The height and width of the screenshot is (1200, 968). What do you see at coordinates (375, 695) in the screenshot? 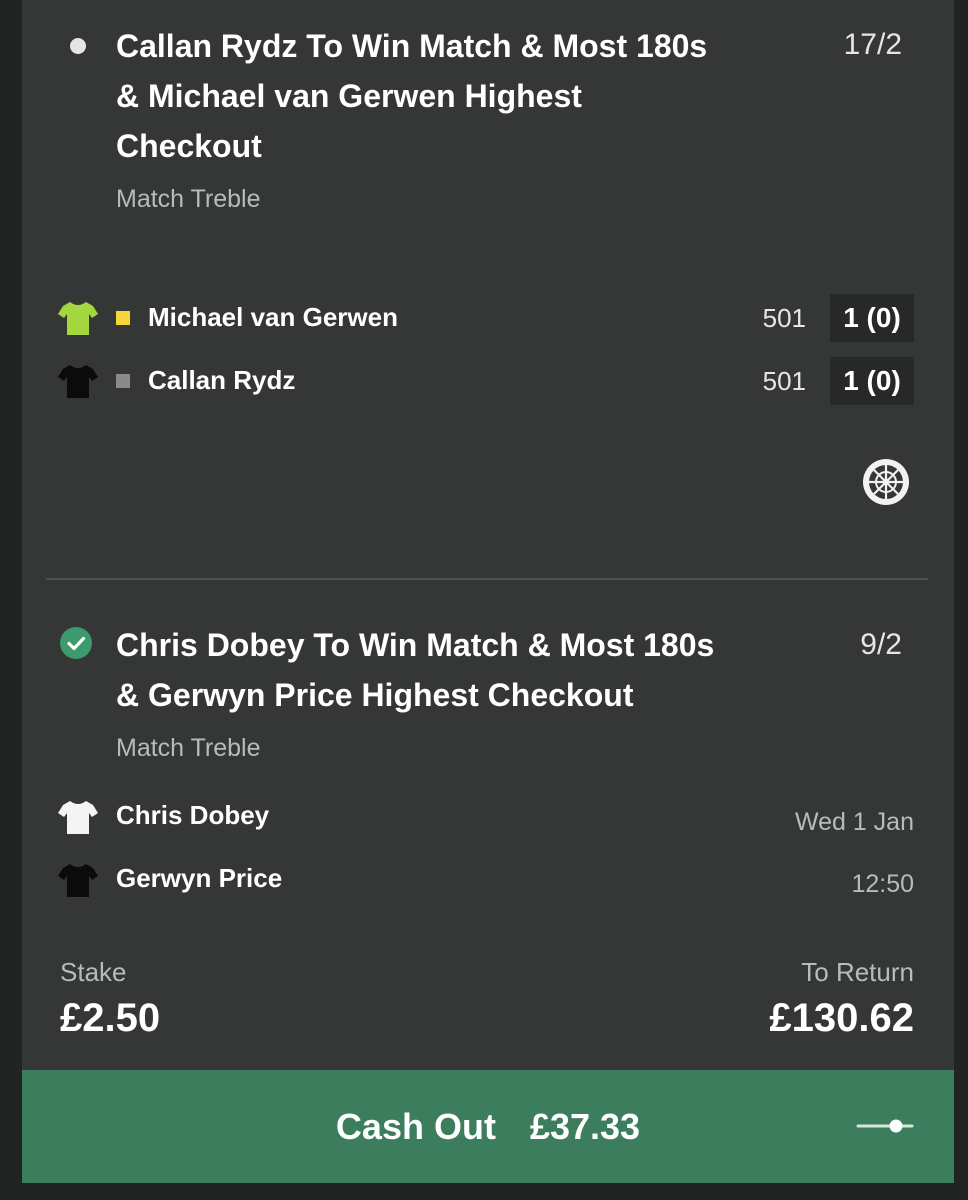
I see `selection-title-line: & Gerwyn Price Highest Checkout` at bounding box center [375, 695].